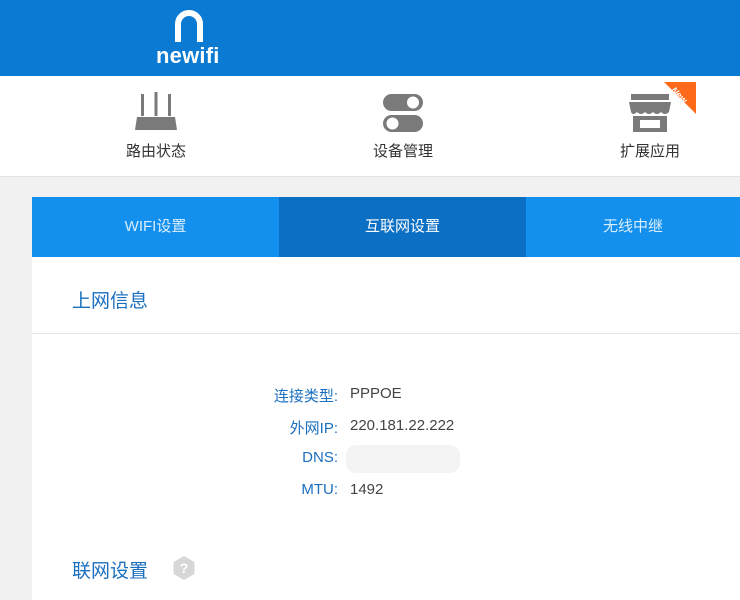 The image size is (740, 600). I want to click on newifi-logo: newifi, so click(190, 38).